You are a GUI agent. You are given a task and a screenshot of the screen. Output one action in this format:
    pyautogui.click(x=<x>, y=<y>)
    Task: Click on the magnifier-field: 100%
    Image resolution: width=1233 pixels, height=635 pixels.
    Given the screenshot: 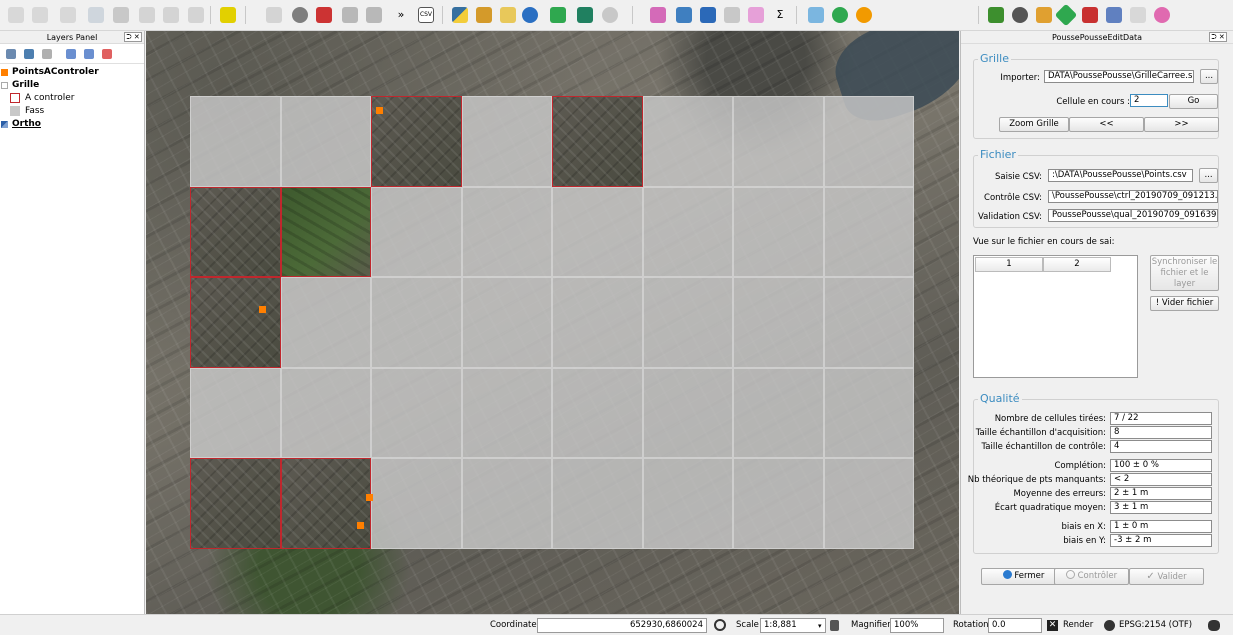 What is the action you would take?
    pyautogui.click(x=917, y=625)
    